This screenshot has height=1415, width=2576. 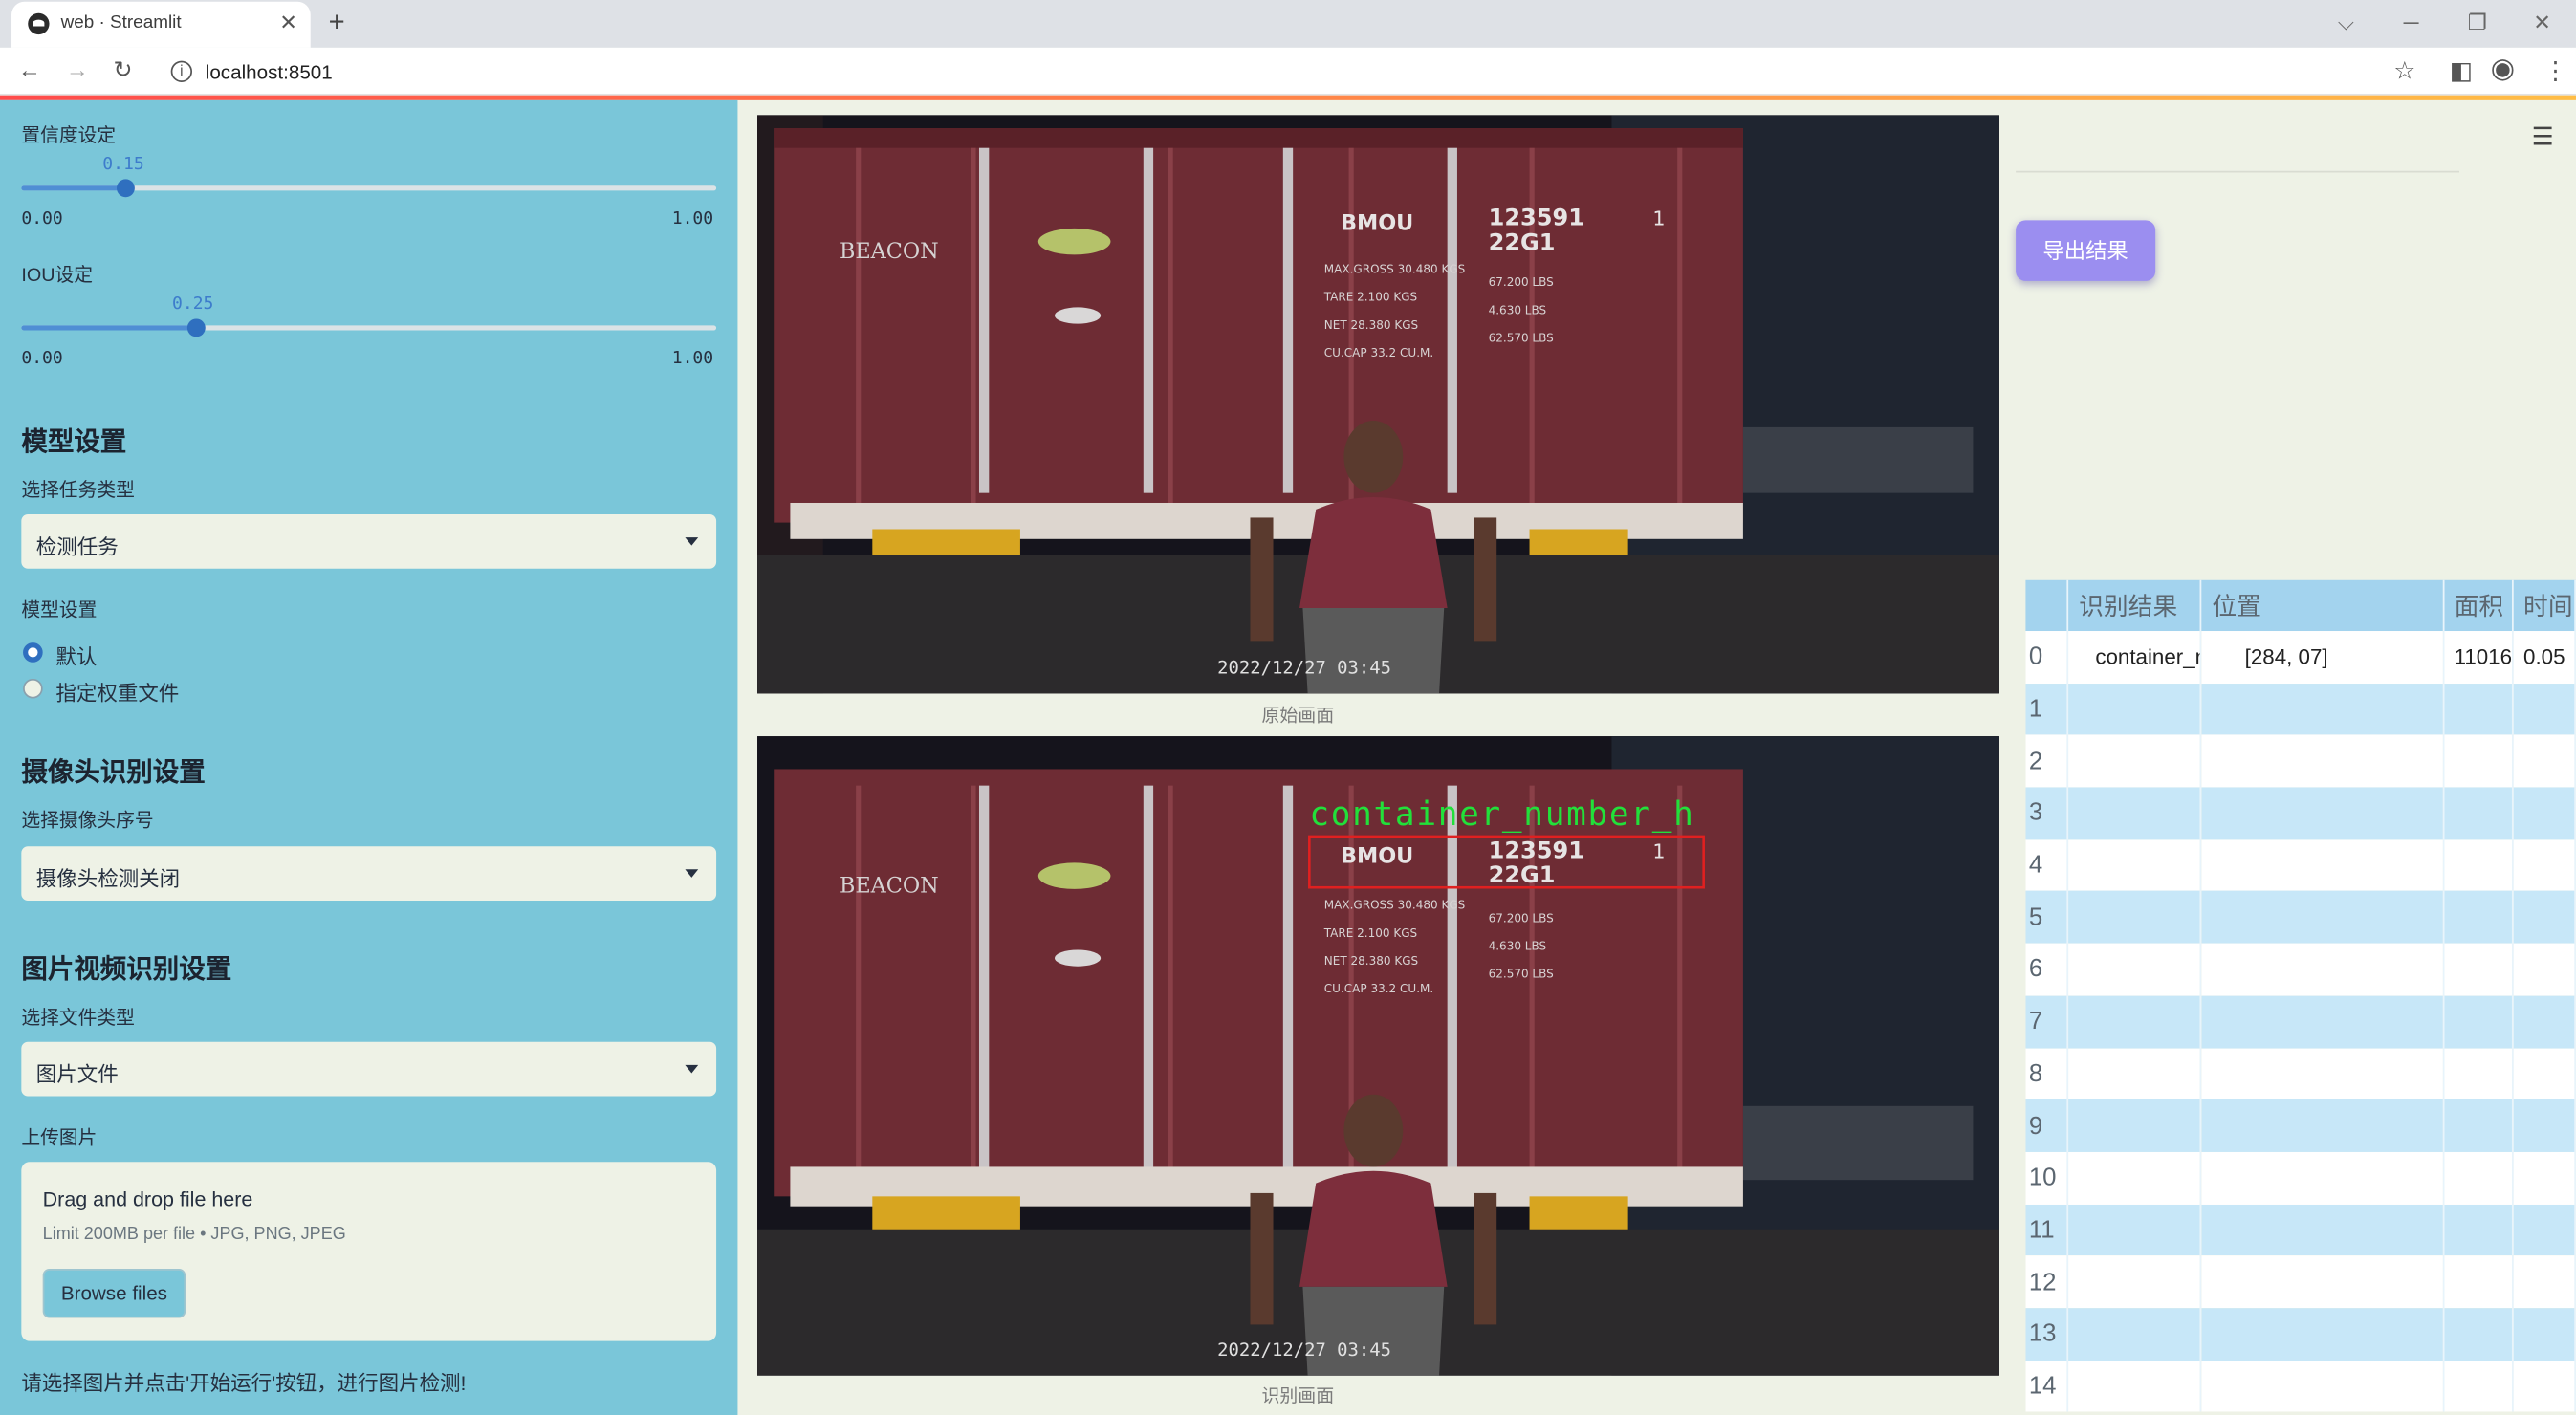 I want to click on table-row: 6, so click(x=2300, y=970).